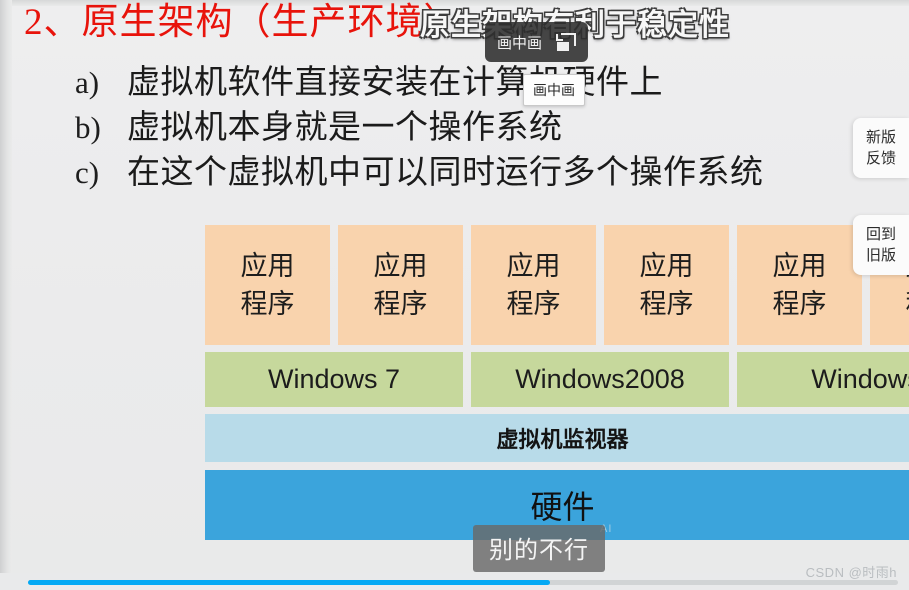  I want to click on back-to-old-version-line1: 回到, so click(880, 234).